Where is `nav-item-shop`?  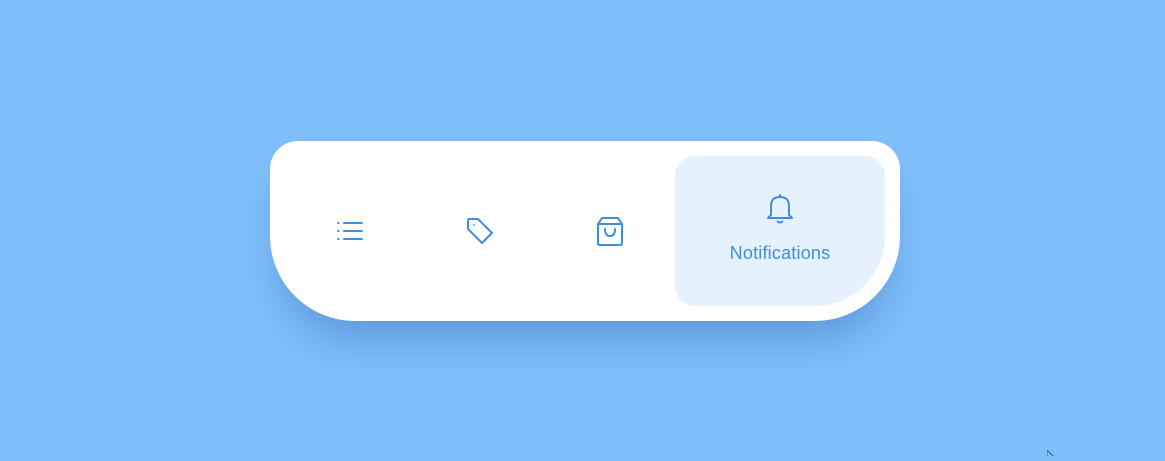 nav-item-shop is located at coordinates (610, 231).